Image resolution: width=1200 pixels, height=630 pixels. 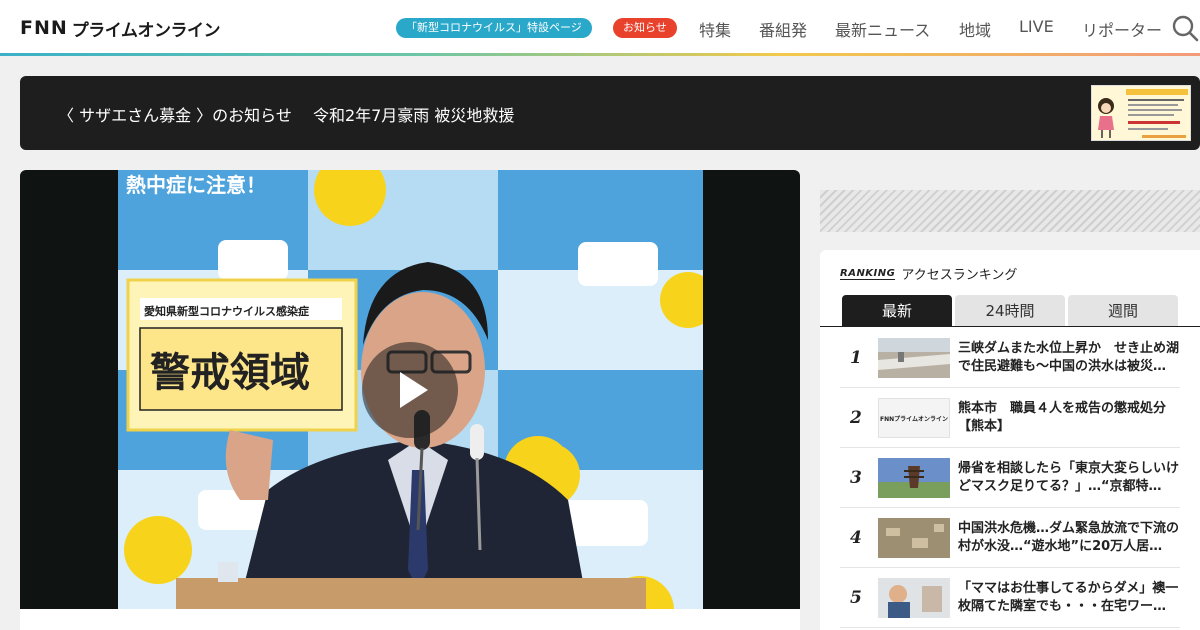 What do you see at coordinates (230, 372) in the screenshot?
I see `sign-main-text: 警戒領域` at bounding box center [230, 372].